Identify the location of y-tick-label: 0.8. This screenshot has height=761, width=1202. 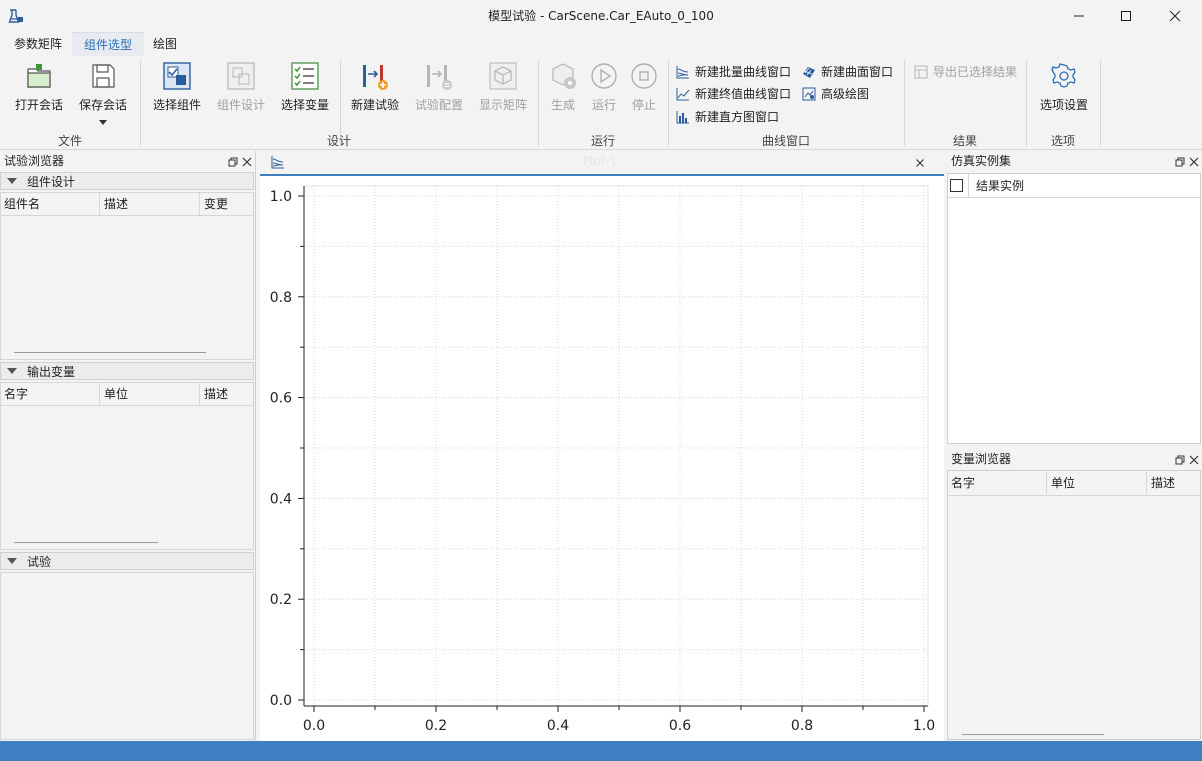
(281, 298).